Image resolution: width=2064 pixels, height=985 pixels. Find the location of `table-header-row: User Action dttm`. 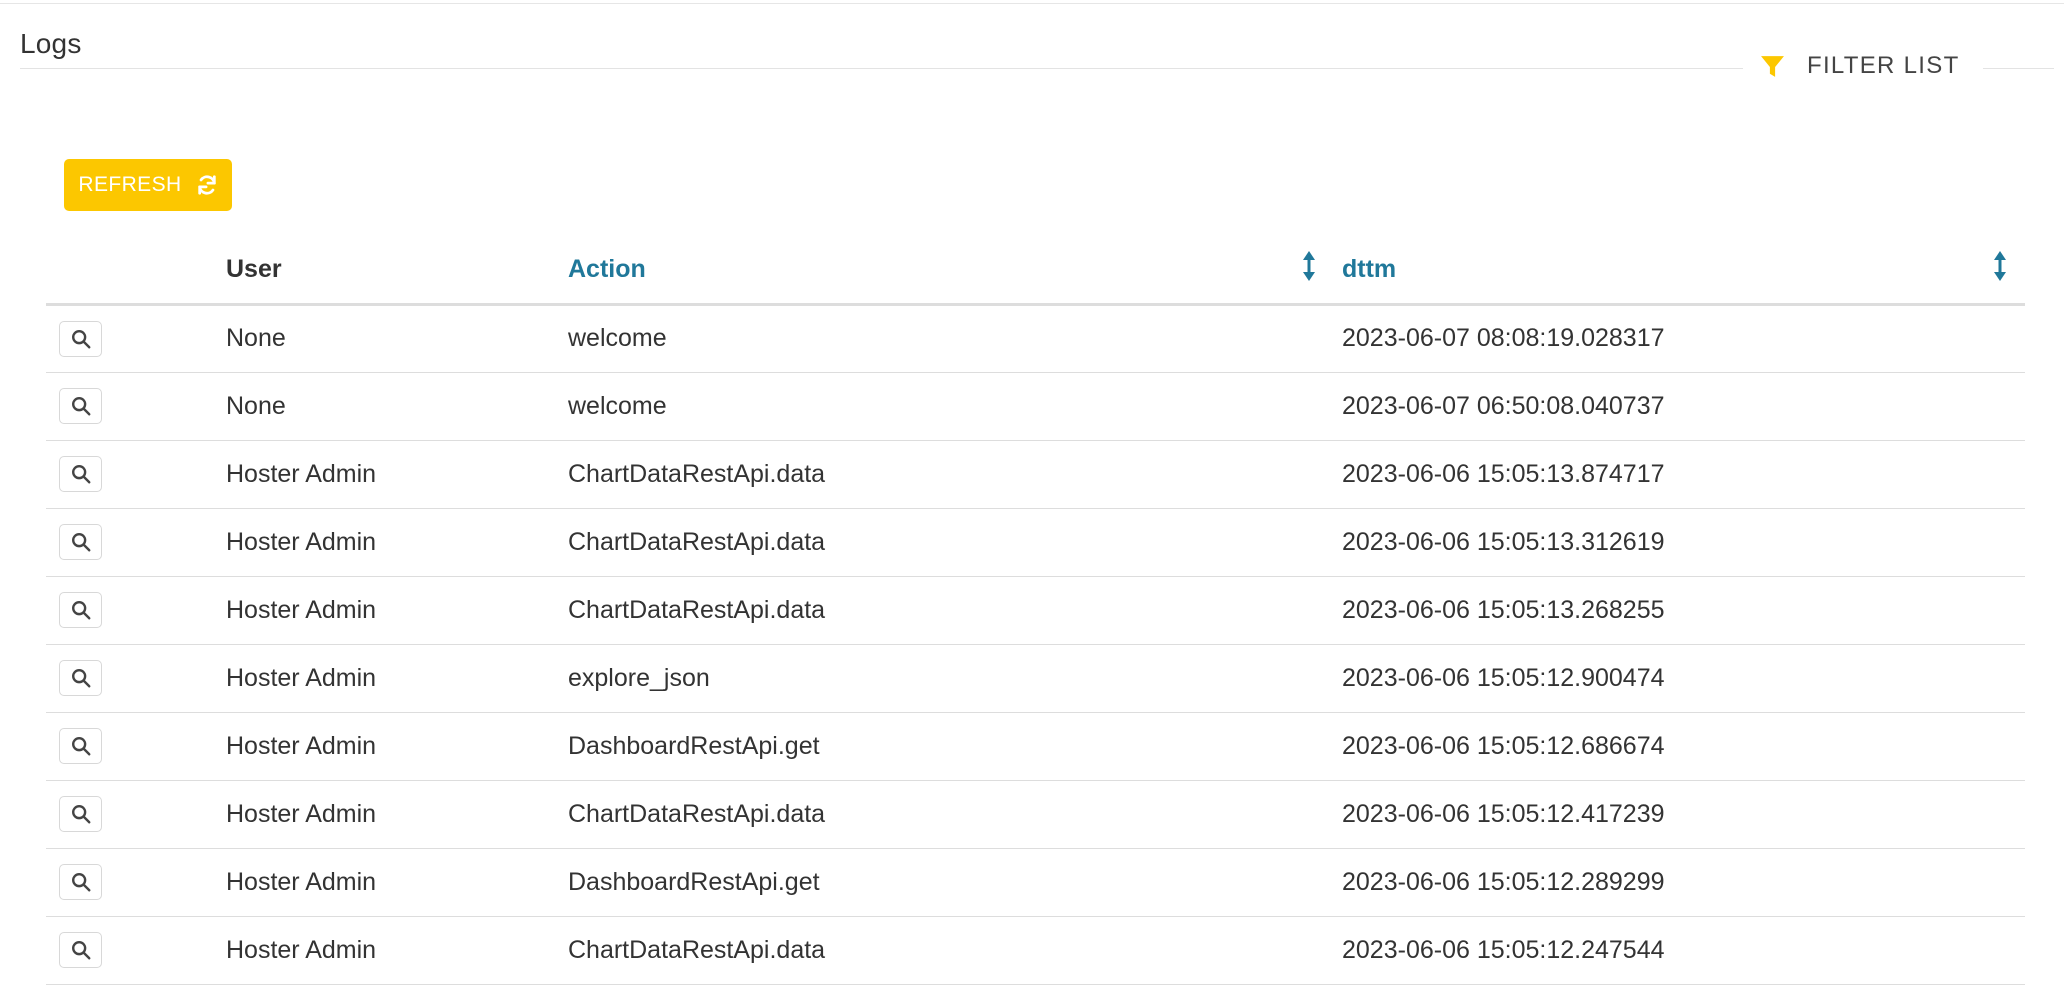

table-header-row: User Action dttm is located at coordinates (1035, 271).